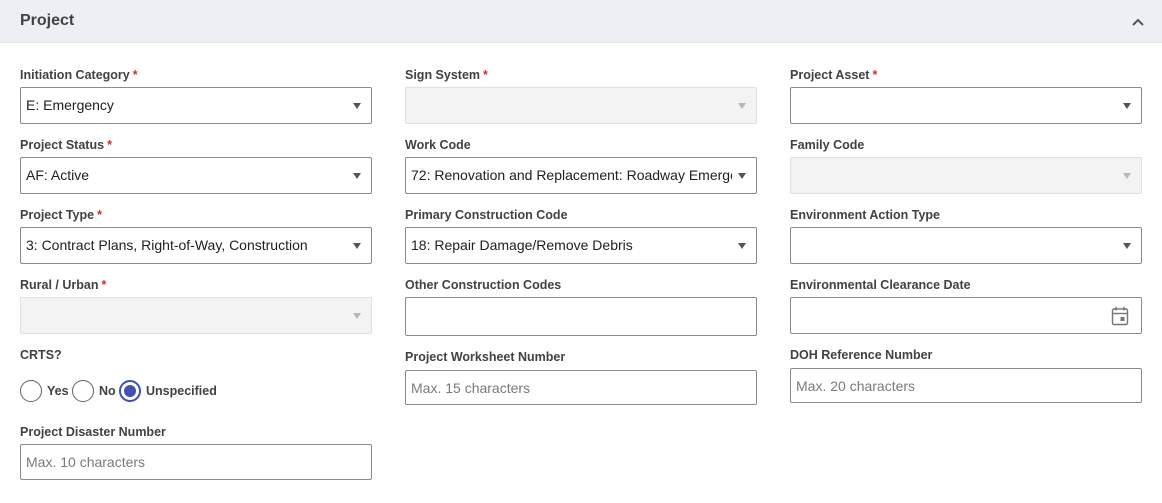 Image resolution: width=1162 pixels, height=503 pixels. What do you see at coordinates (581, 105) in the screenshot?
I see `sign-system-select` at bounding box center [581, 105].